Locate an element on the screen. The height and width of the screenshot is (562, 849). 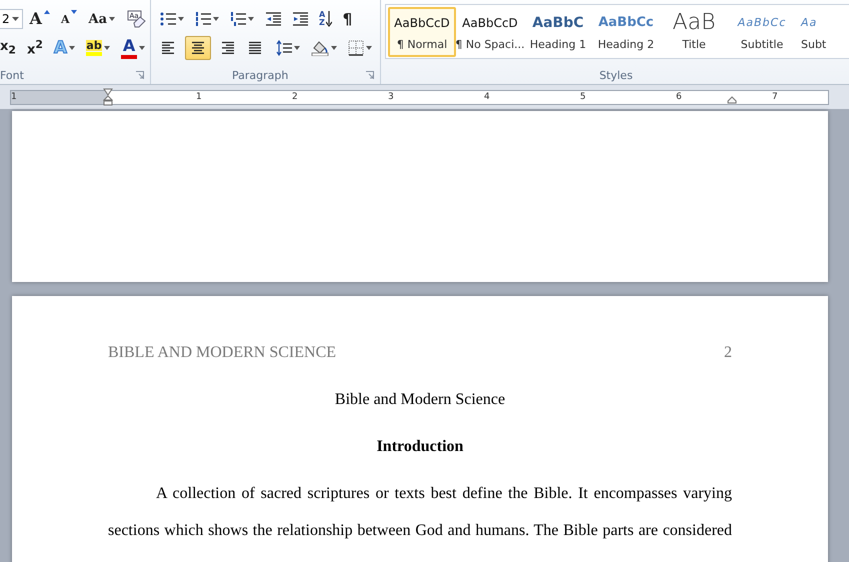
ruler-number: 3 is located at coordinates (391, 97).